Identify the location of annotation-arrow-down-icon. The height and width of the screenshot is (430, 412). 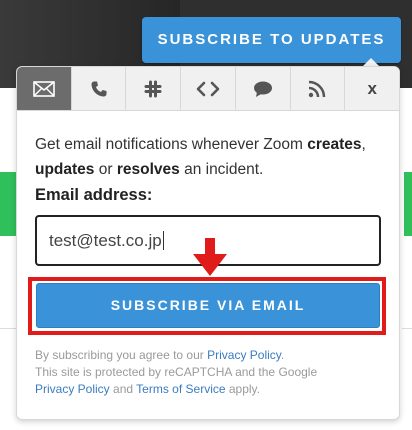
(210, 265).